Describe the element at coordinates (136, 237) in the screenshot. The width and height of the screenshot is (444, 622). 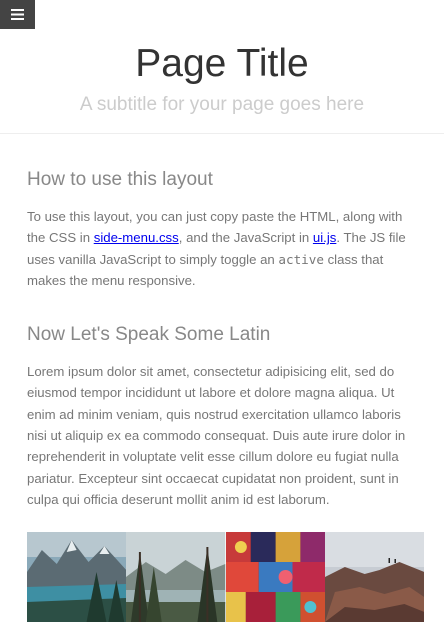
I see `side-menu-css-link: side-menu.css` at that location.